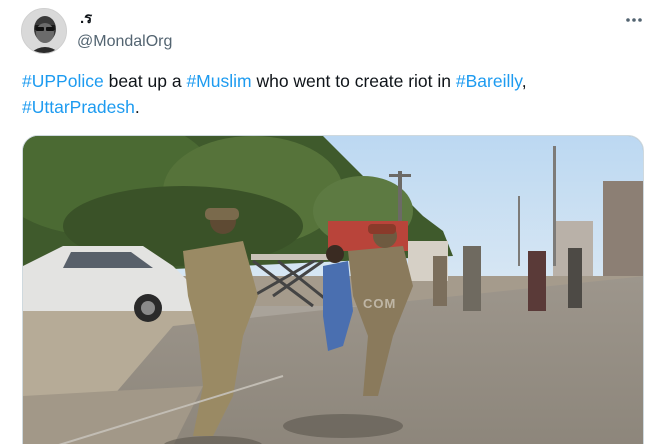  I want to click on hashtag-bareilly: #Bareilly, so click(489, 81).